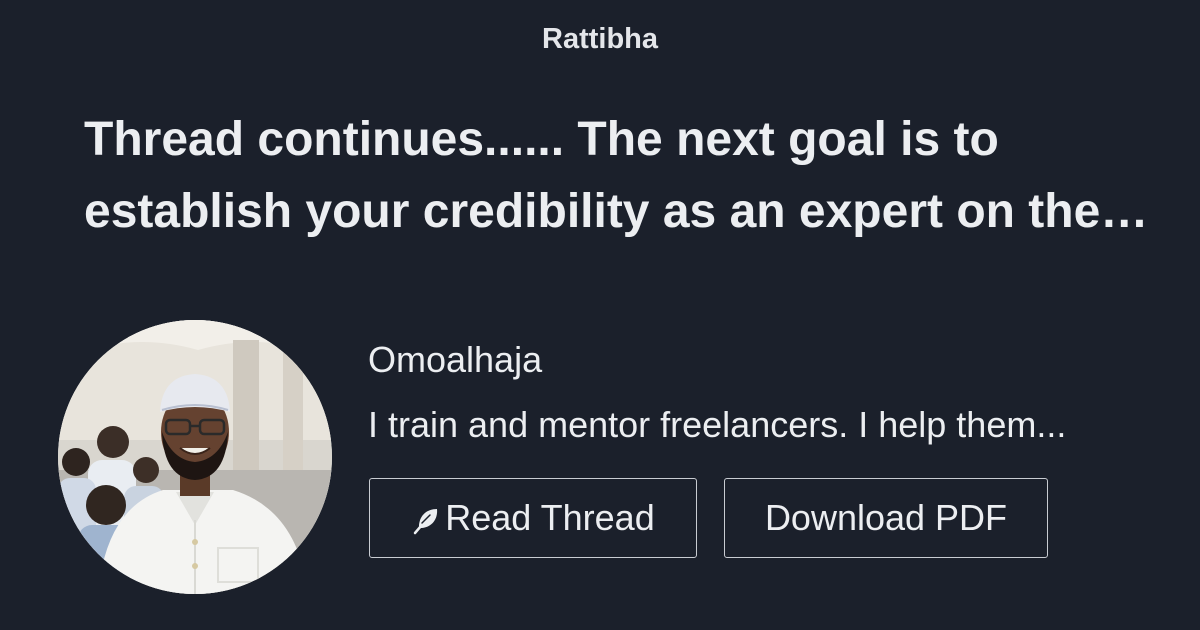 The image size is (1200, 630). What do you see at coordinates (455, 360) in the screenshot?
I see `author-name: Omoalhaja` at bounding box center [455, 360].